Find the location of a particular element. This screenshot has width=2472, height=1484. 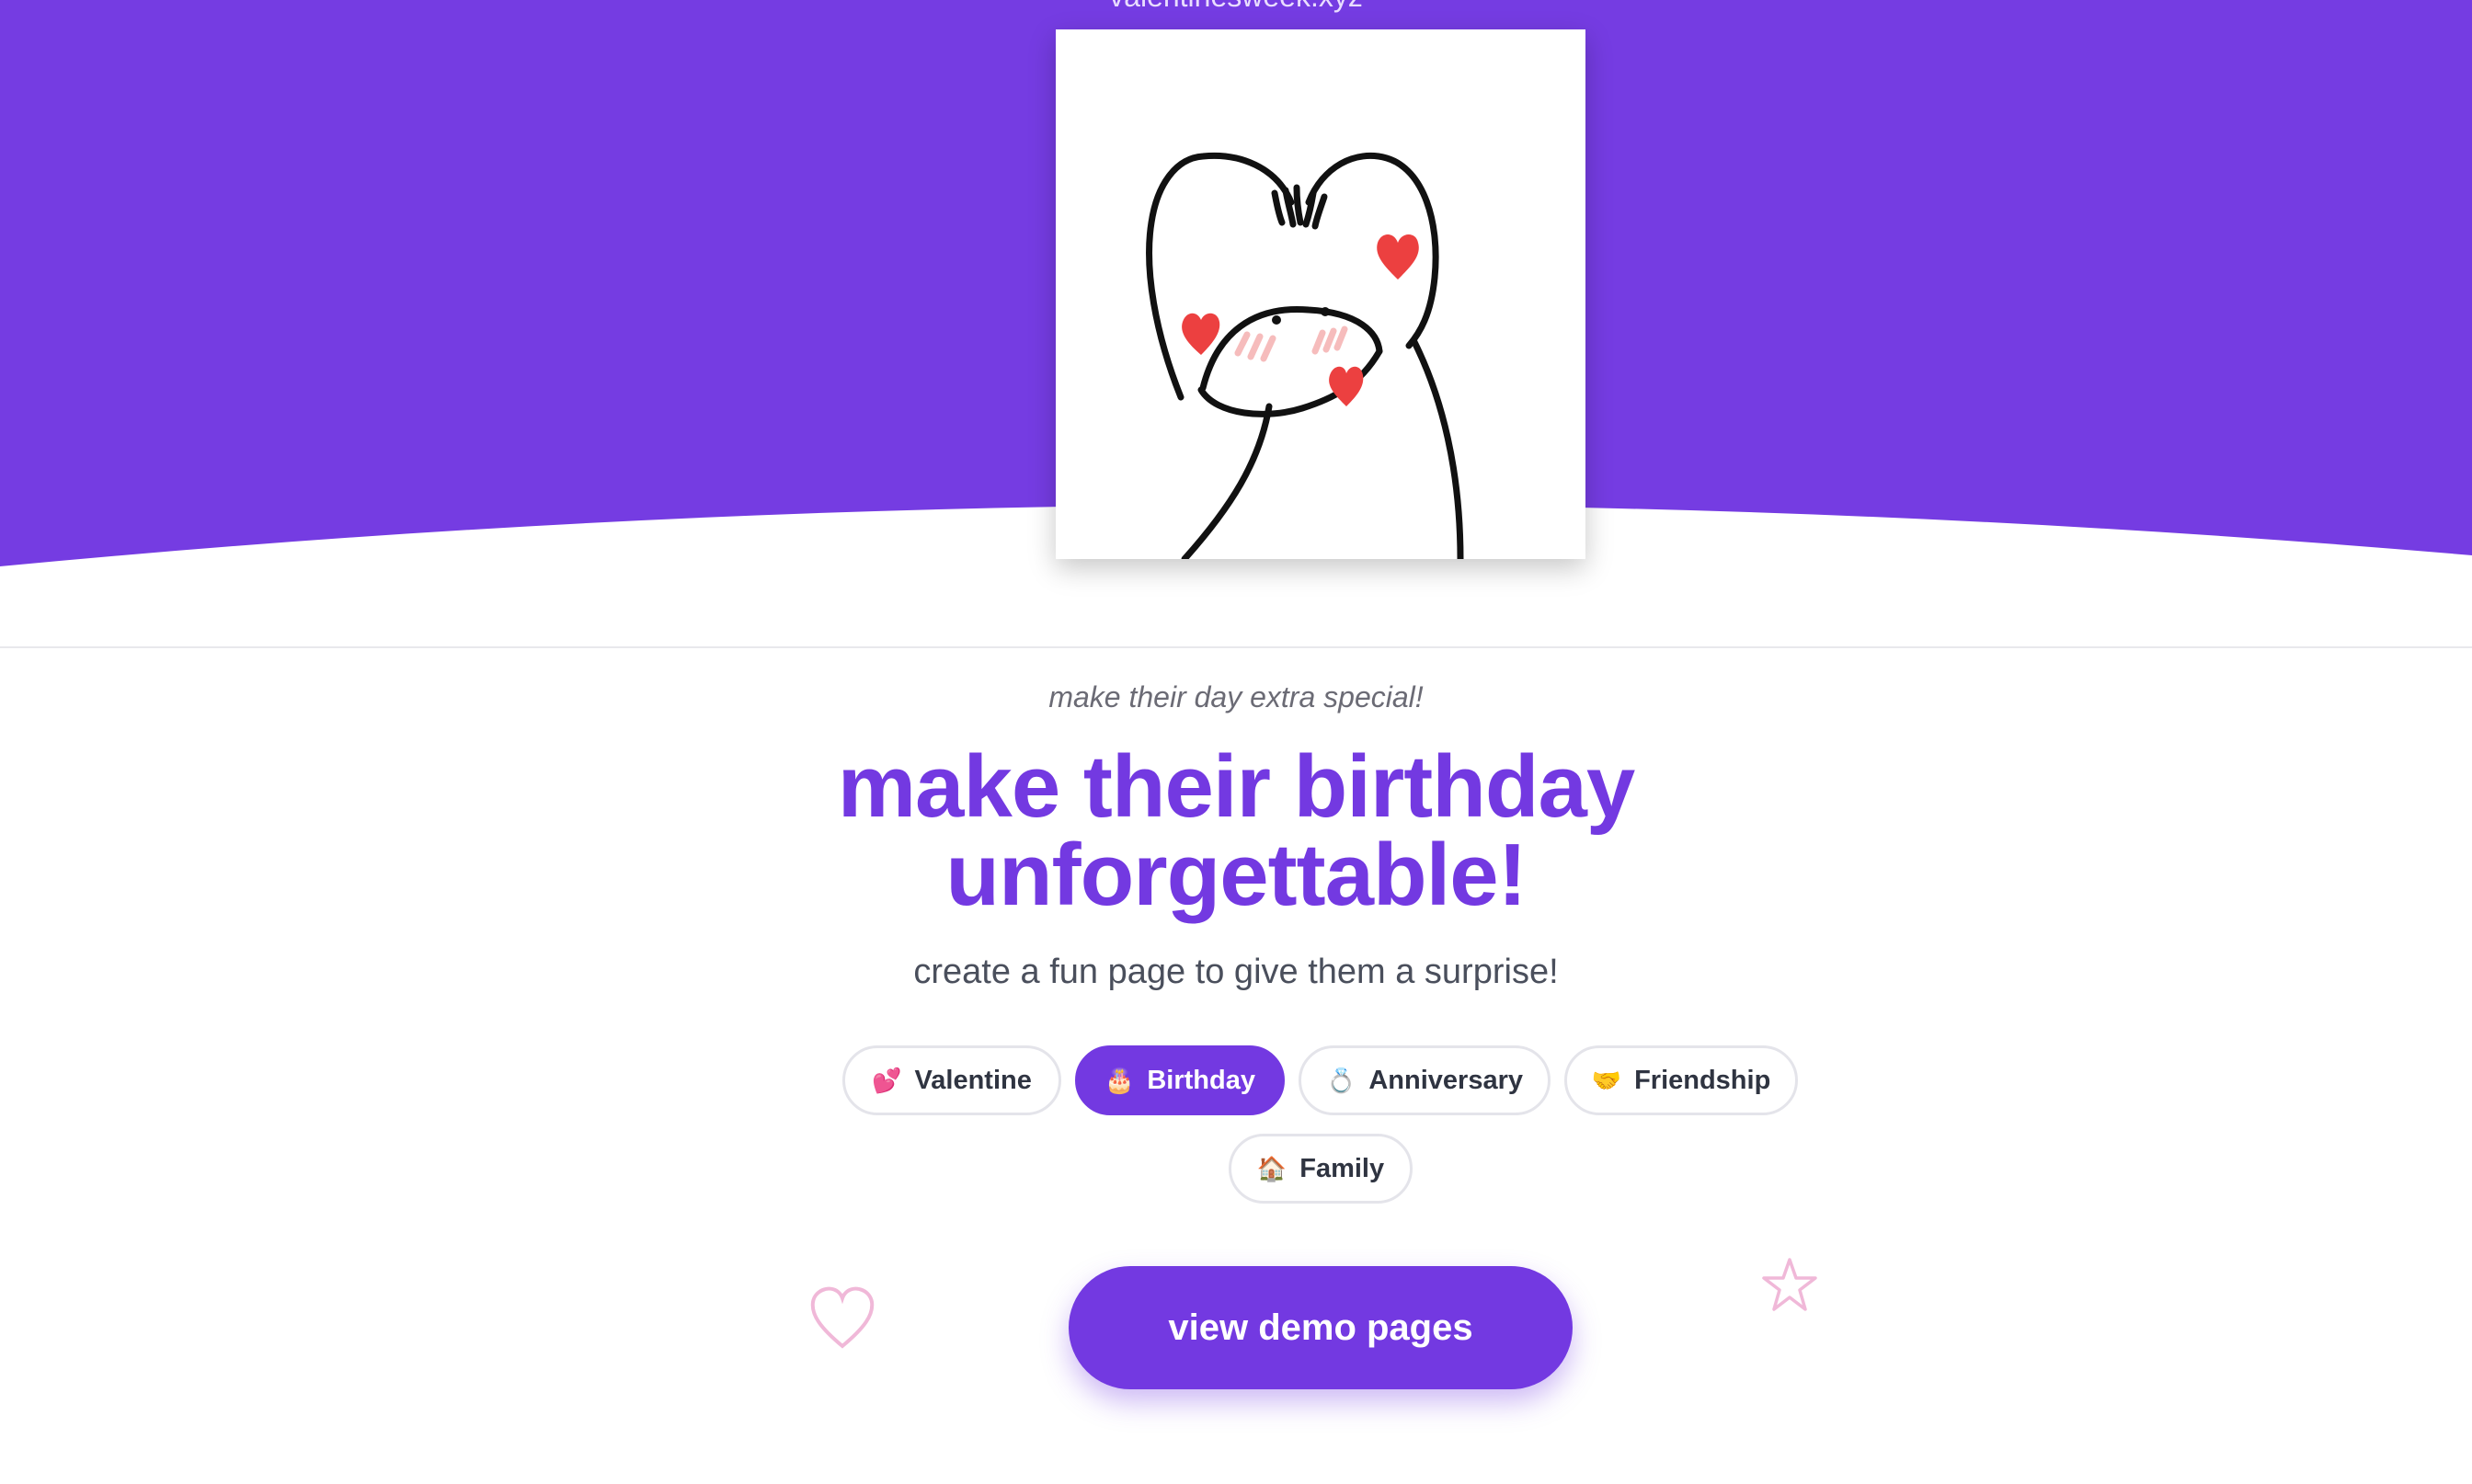

handshake-icon: 🤝 is located at coordinates (1606, 1080).